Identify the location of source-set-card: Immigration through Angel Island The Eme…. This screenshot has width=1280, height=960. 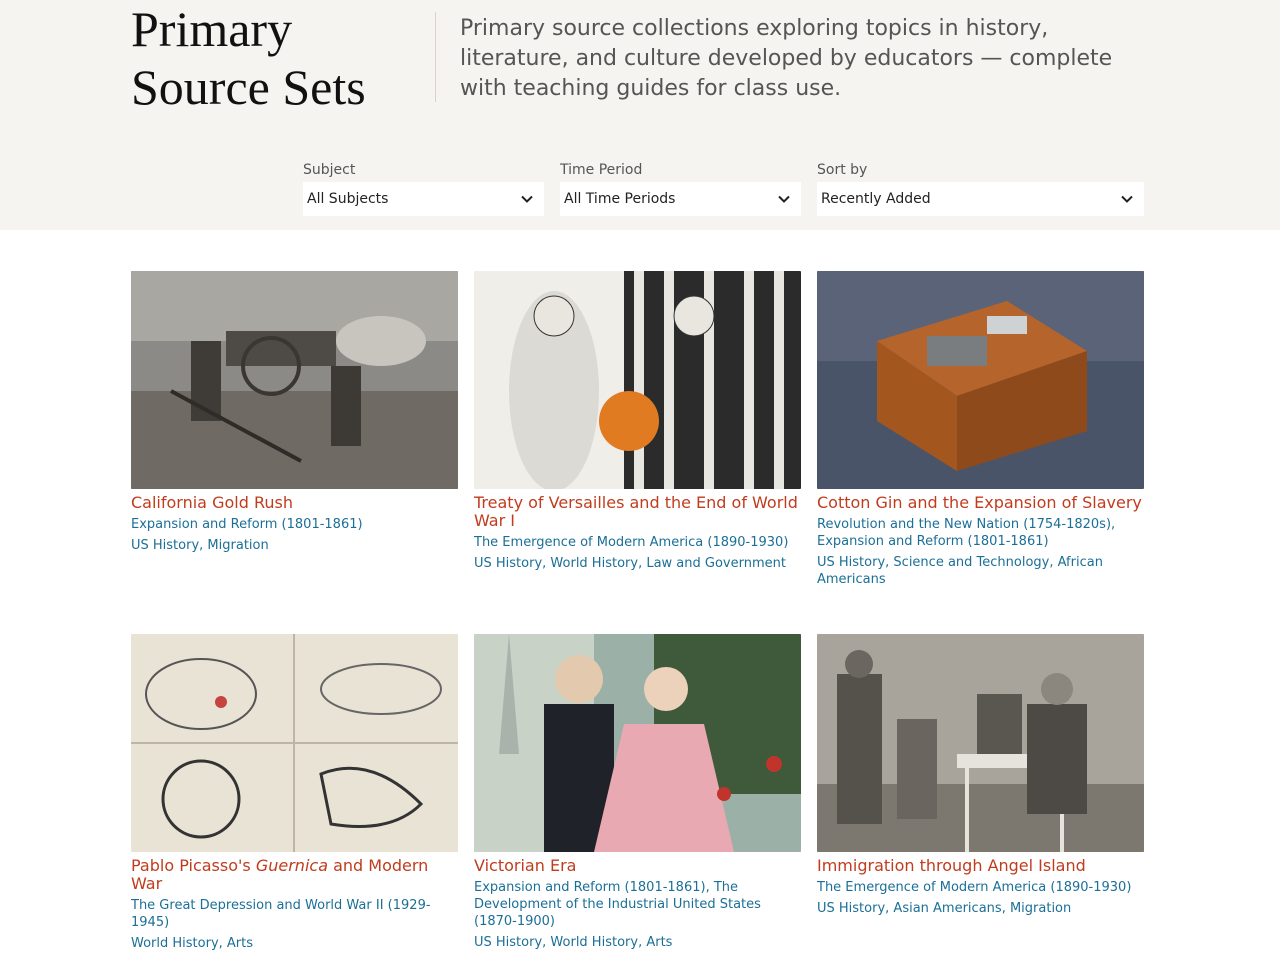
(980, 775).